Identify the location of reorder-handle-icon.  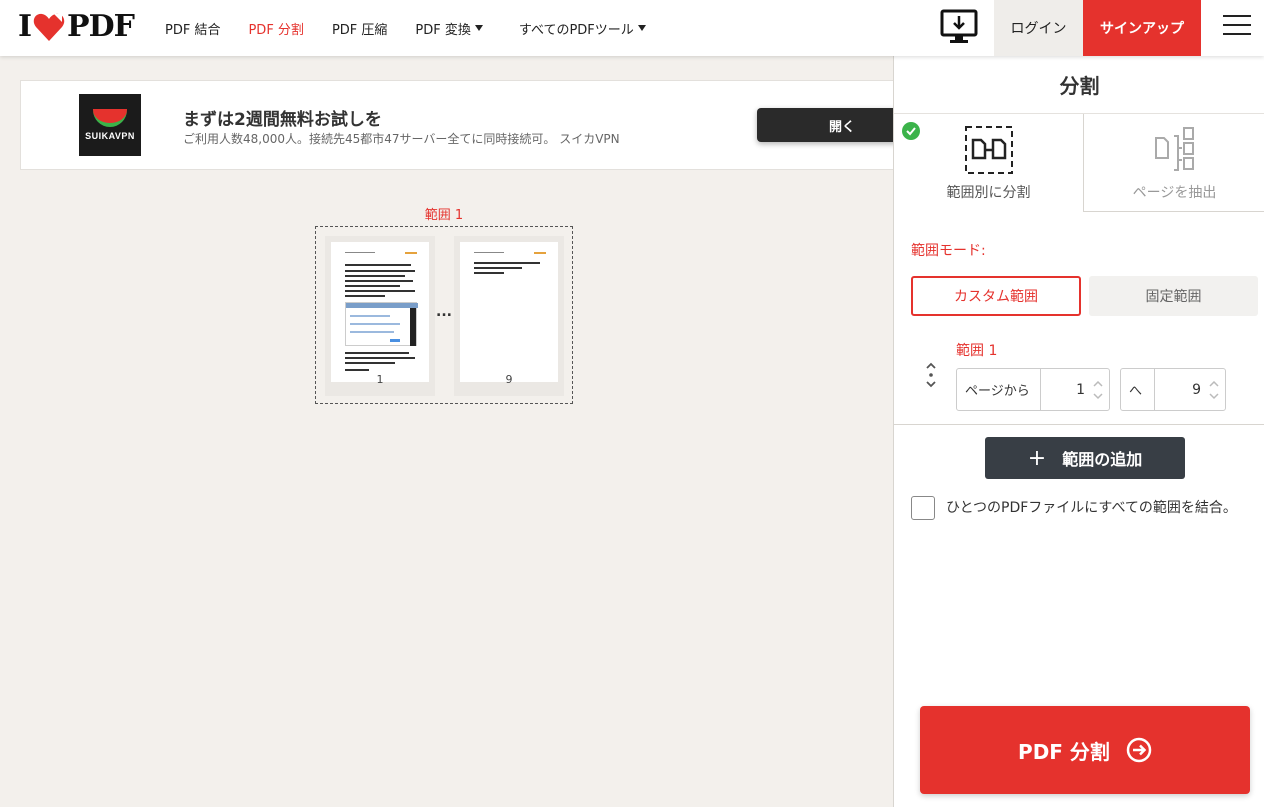
(931, 375).